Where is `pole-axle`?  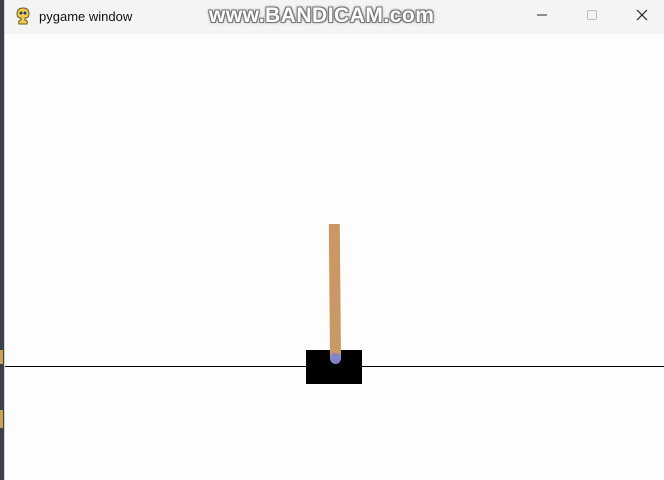 pole-axle is located at coordinates (335, 358).